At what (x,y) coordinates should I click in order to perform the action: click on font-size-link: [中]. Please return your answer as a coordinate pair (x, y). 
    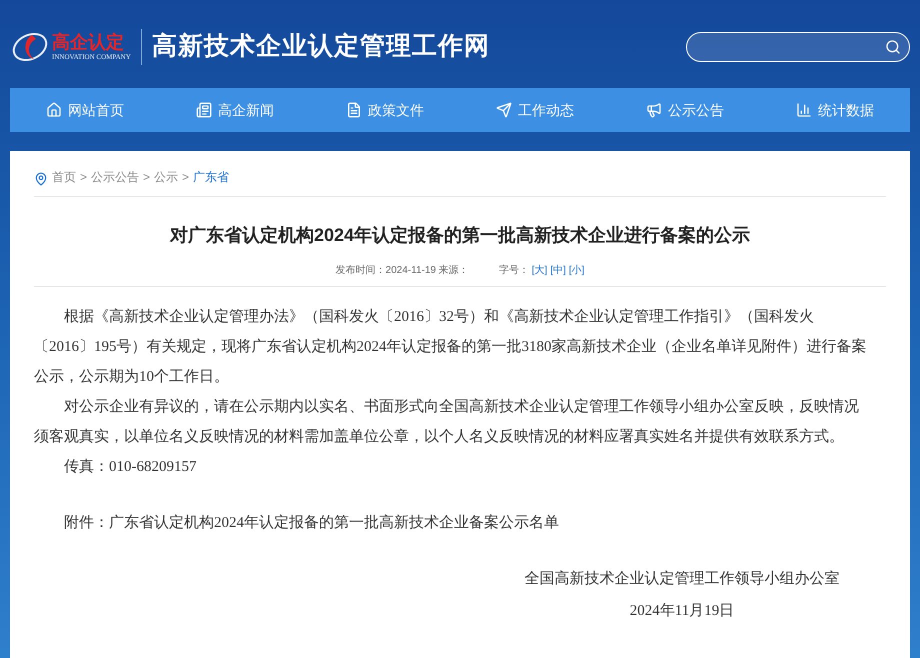
    Looking at the image, I should click on (558, 270).